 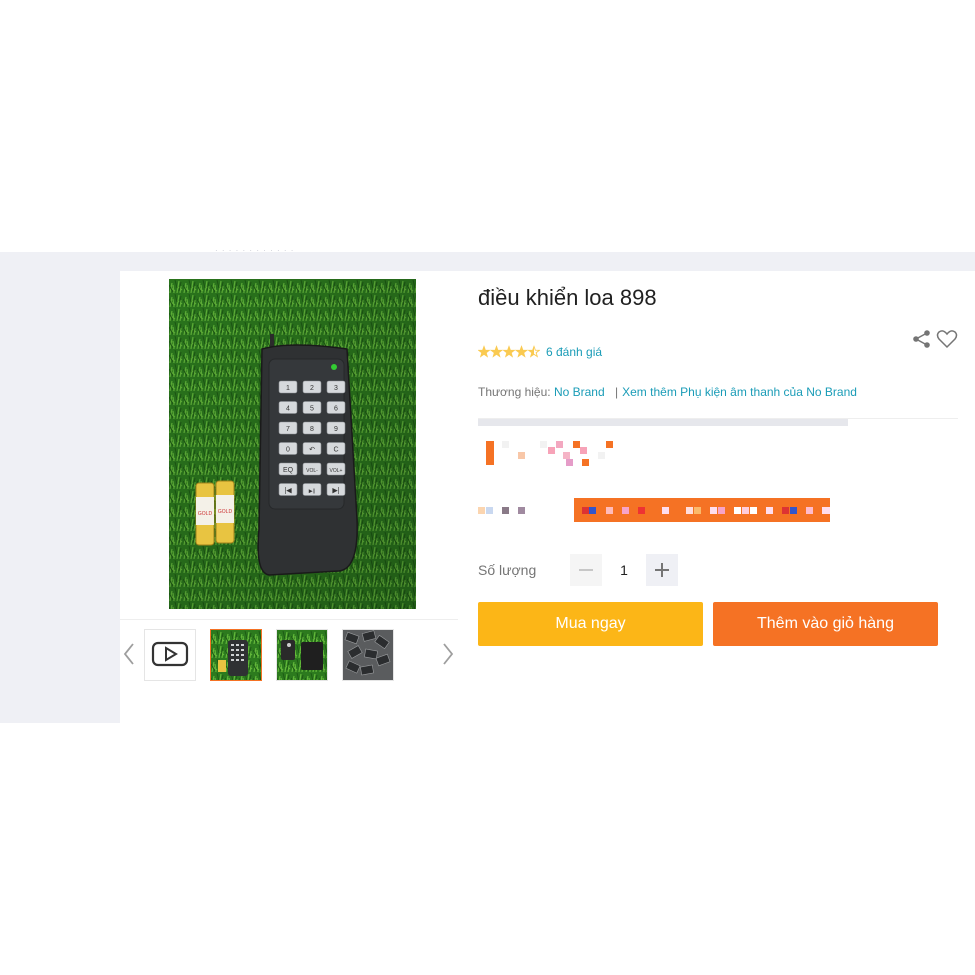 I want to click on faint-breadcrumb-strip: · · · · · · · · · · · ·, so click(x=255, y=250).